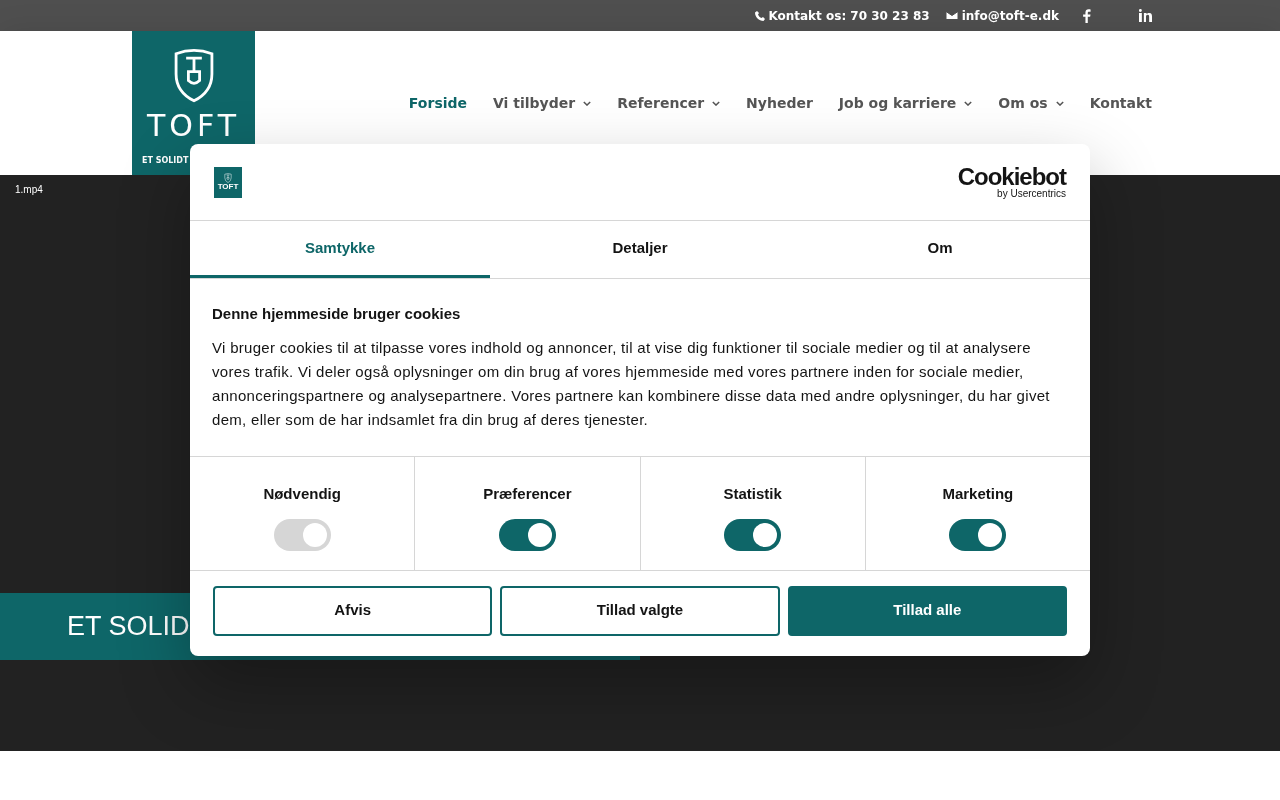 The image size is (1280, 800). I want to click on logo-tagline: ET SOLIDT, so click(165, 161).